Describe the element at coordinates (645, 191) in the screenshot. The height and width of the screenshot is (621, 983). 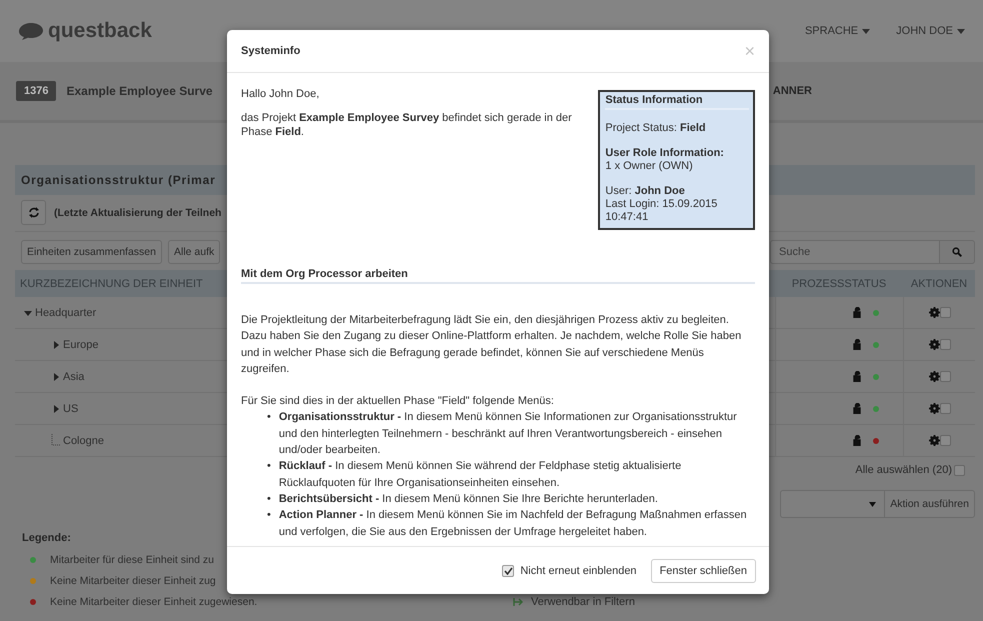
I see `status-line: User: John Doe` at that location.